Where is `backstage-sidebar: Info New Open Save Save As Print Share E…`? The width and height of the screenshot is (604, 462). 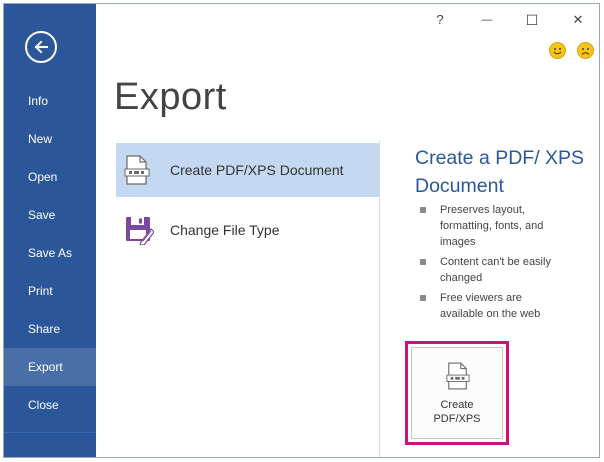
backstage-sidebar: Info New Open Save Save As Print Share E… is located at coordinates (50, 230).